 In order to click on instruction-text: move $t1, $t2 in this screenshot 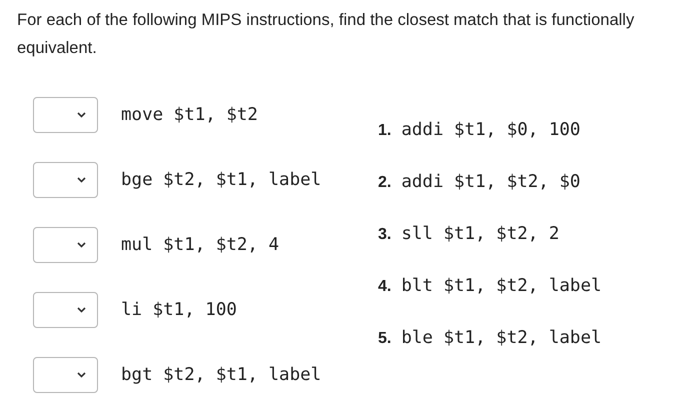, I will do `click(189, 115)`.